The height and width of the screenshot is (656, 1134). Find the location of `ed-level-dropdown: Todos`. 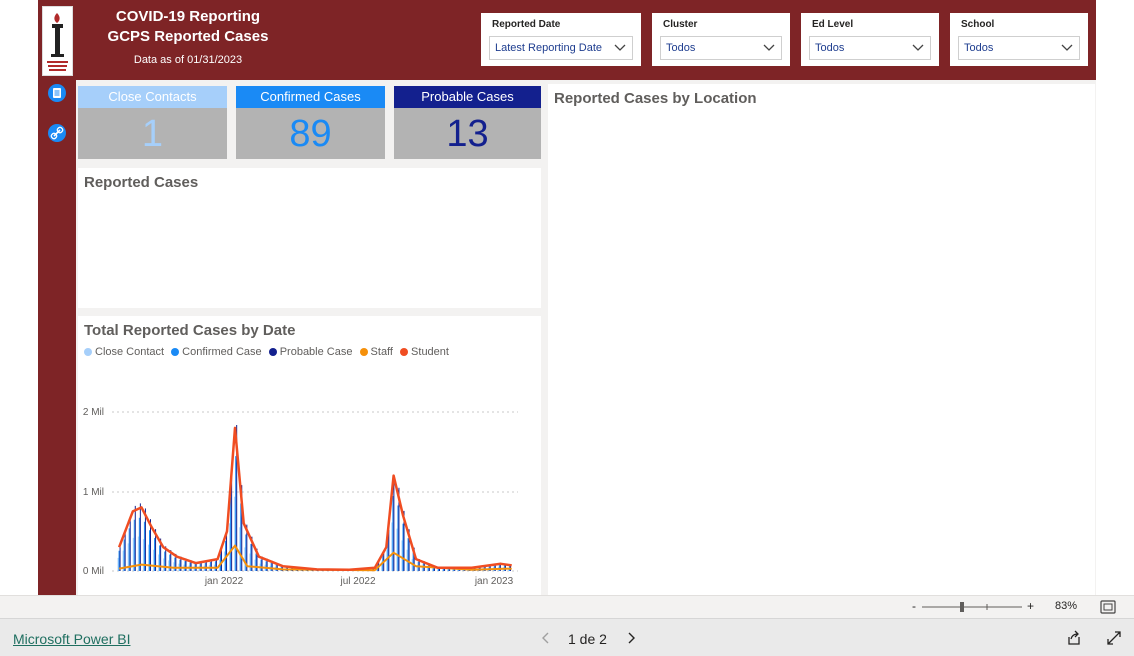

ed-level-dropdown: Todos is located at coordinates (870, 48).